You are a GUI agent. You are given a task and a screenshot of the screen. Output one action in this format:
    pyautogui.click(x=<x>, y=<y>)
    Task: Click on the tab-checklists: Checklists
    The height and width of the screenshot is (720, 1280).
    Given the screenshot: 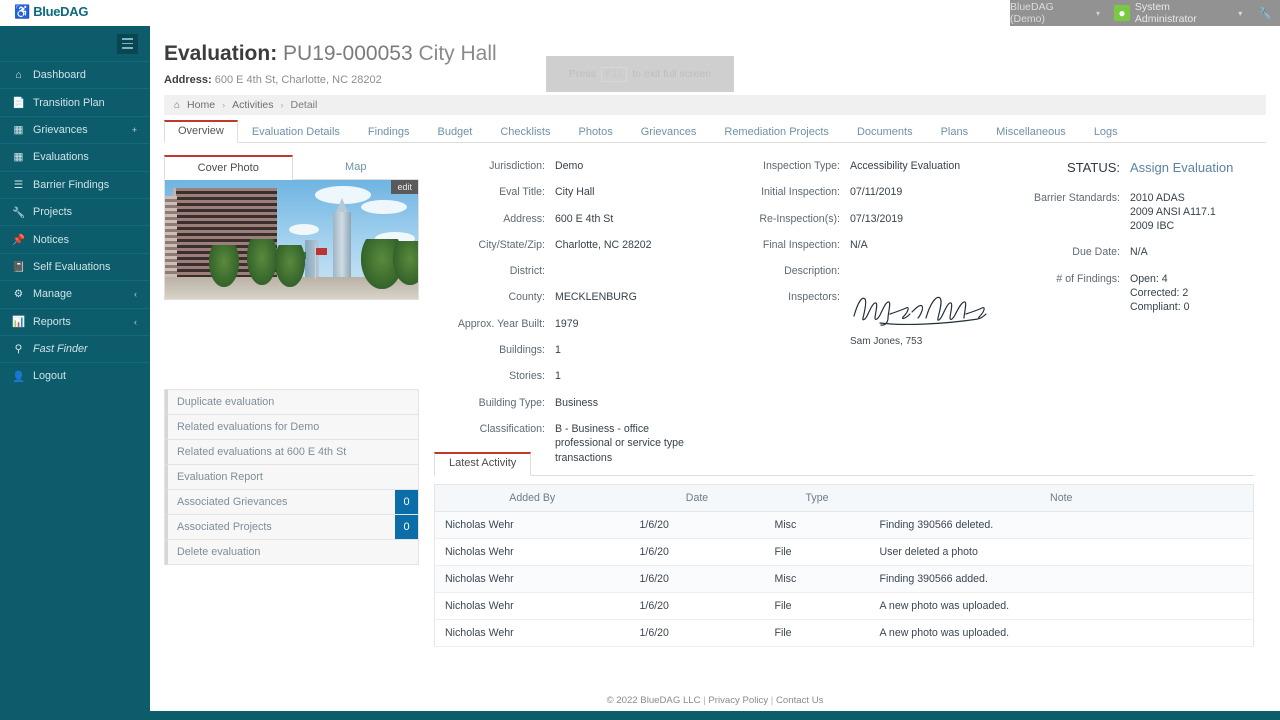 What is the action you would take?
    pyautogui.click(x=525, y=132)
    